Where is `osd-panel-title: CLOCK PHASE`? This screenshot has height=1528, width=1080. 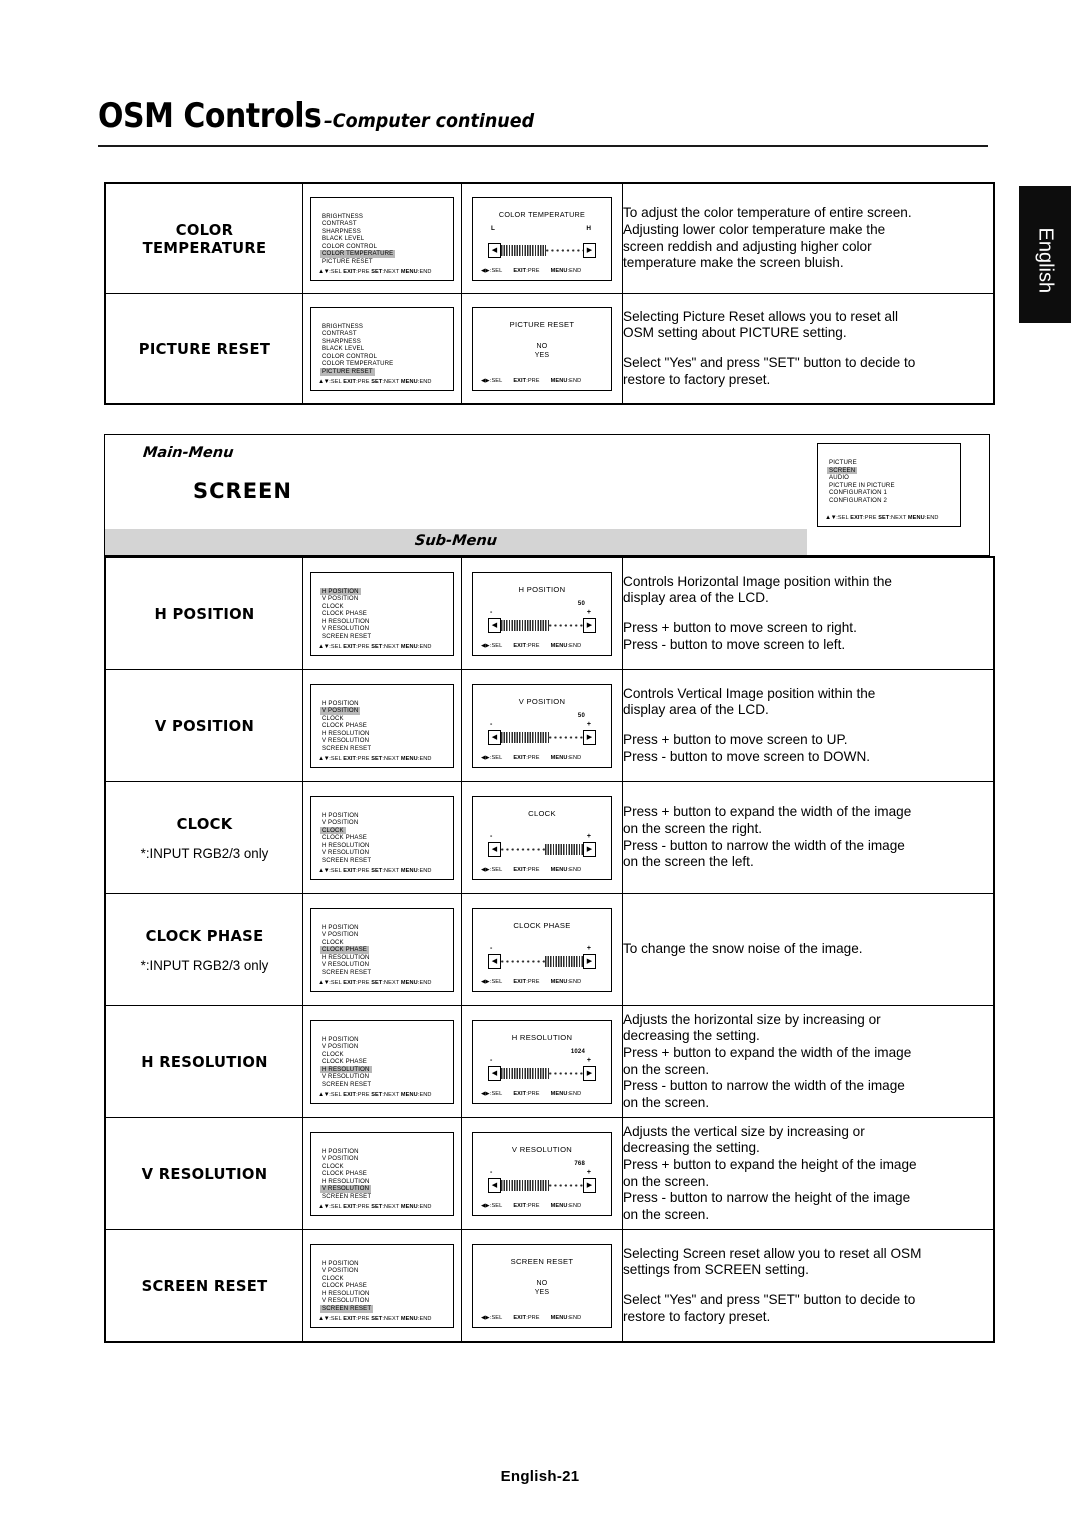 osd-panel-title: CLOCK PHASE is located at coordinates (542, 925).